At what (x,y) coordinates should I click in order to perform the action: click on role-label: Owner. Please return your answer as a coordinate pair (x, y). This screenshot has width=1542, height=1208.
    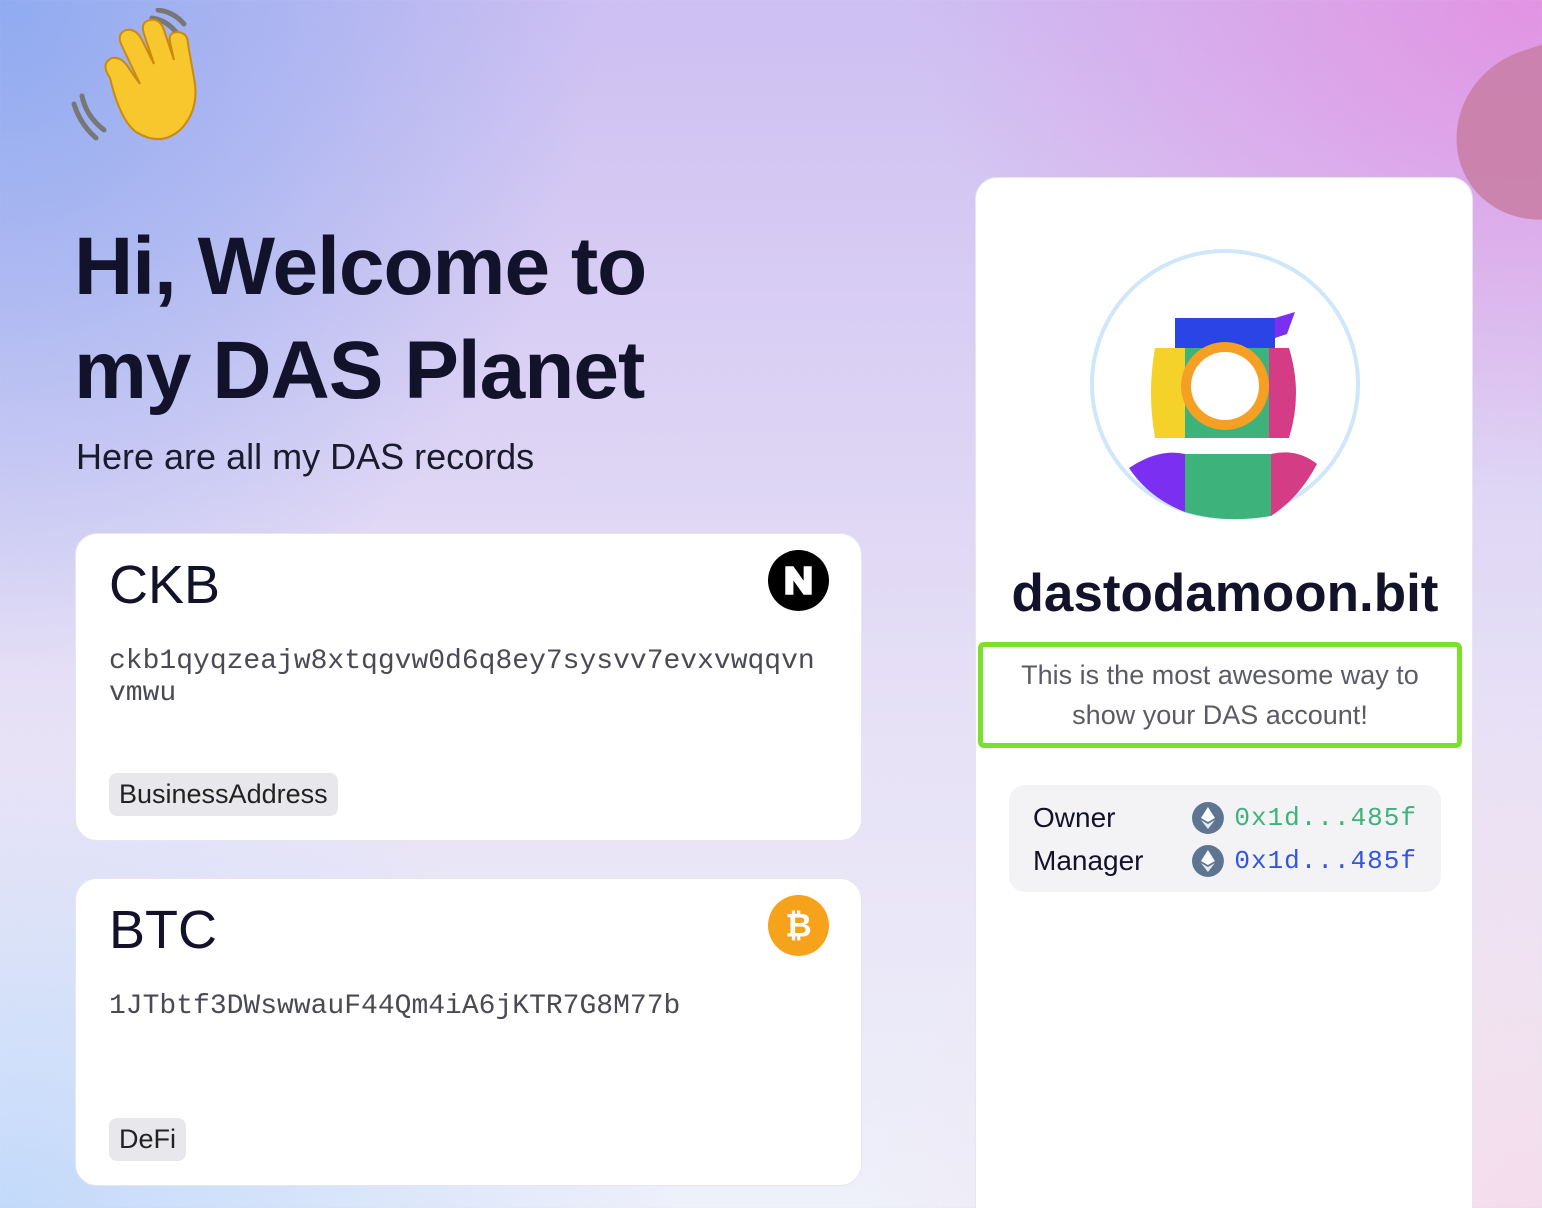
    Looking at the image, I should click on (1074, 817).